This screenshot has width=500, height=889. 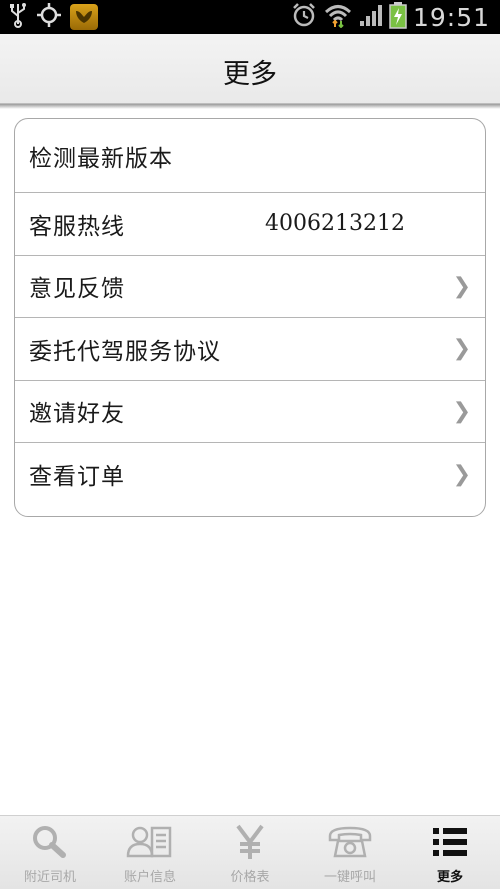 I want to click on menu-item-label: 邀请好友, so click(x=77, y=414).